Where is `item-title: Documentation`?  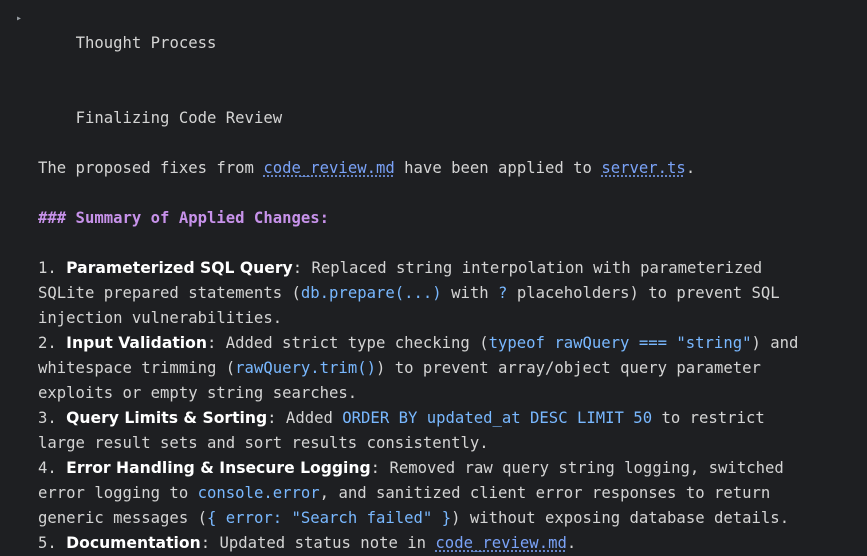
item-title: Documentation is located at coordinates (133, 543).